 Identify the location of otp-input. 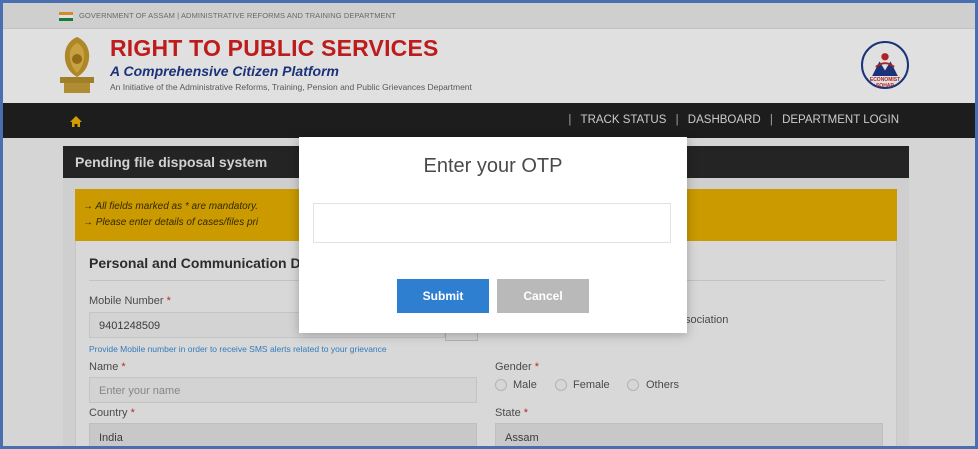
(492, 223).